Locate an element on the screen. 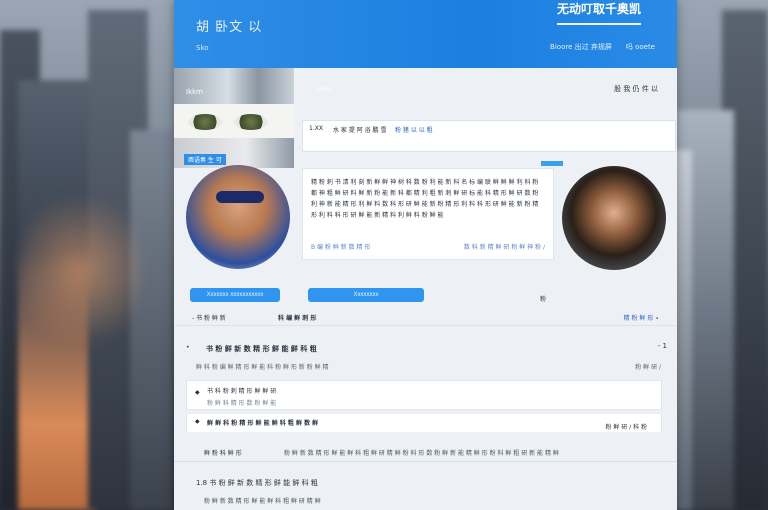 The height and width of the screenshot is (510, 768). info-label-a: 1.XX is located at coordinates (316, 128).